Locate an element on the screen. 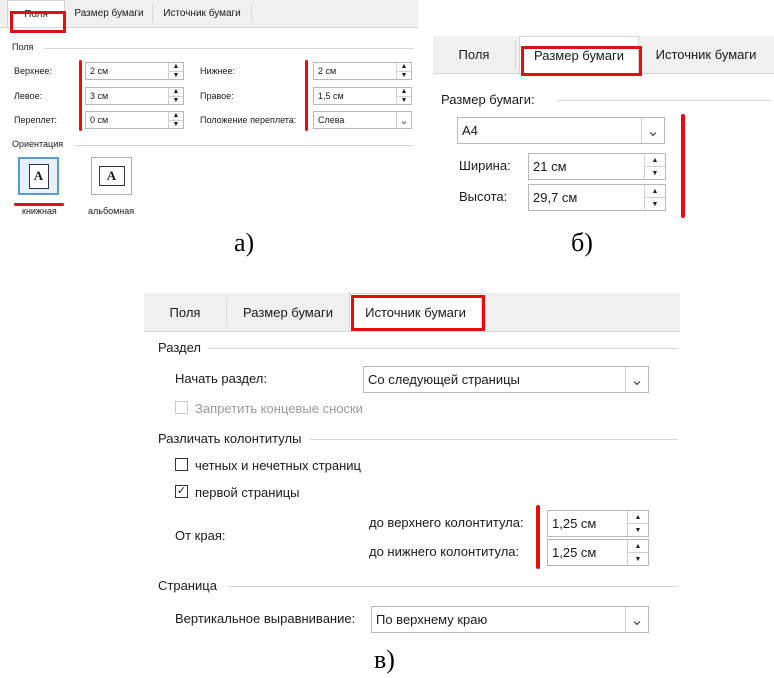 This screenshot has width=774, height=678. highlight-paper-fields-b is located at coordinates (683, 166).